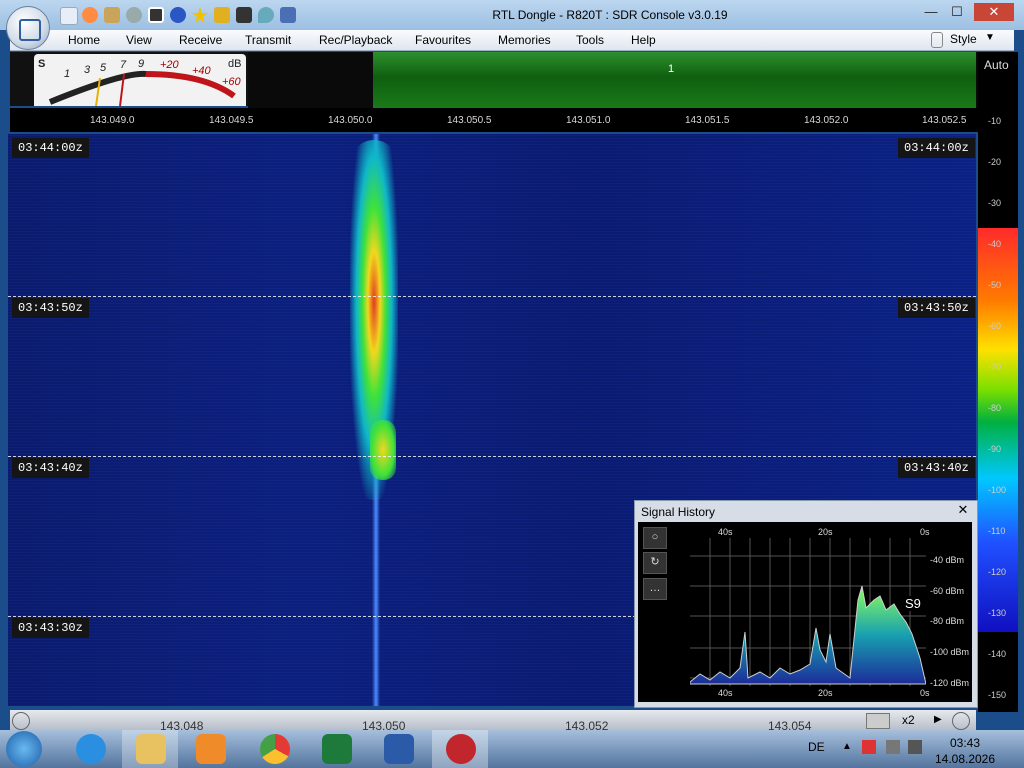 This screenshot has height=768, width=1024. Describe the element at coordinates (21, 721) in the screenshot. I see `scroll-left-button` at that location.